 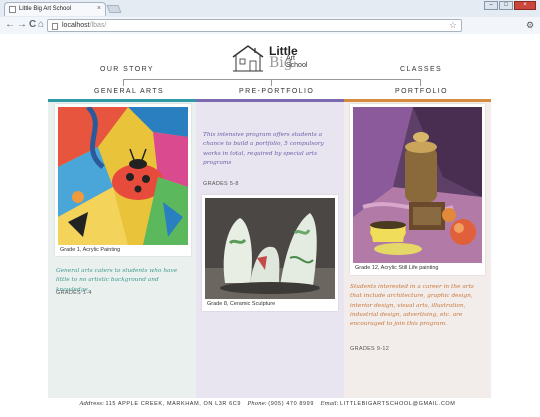 I want to click on footer-address-label: Address:, so click(x=91, y=404).